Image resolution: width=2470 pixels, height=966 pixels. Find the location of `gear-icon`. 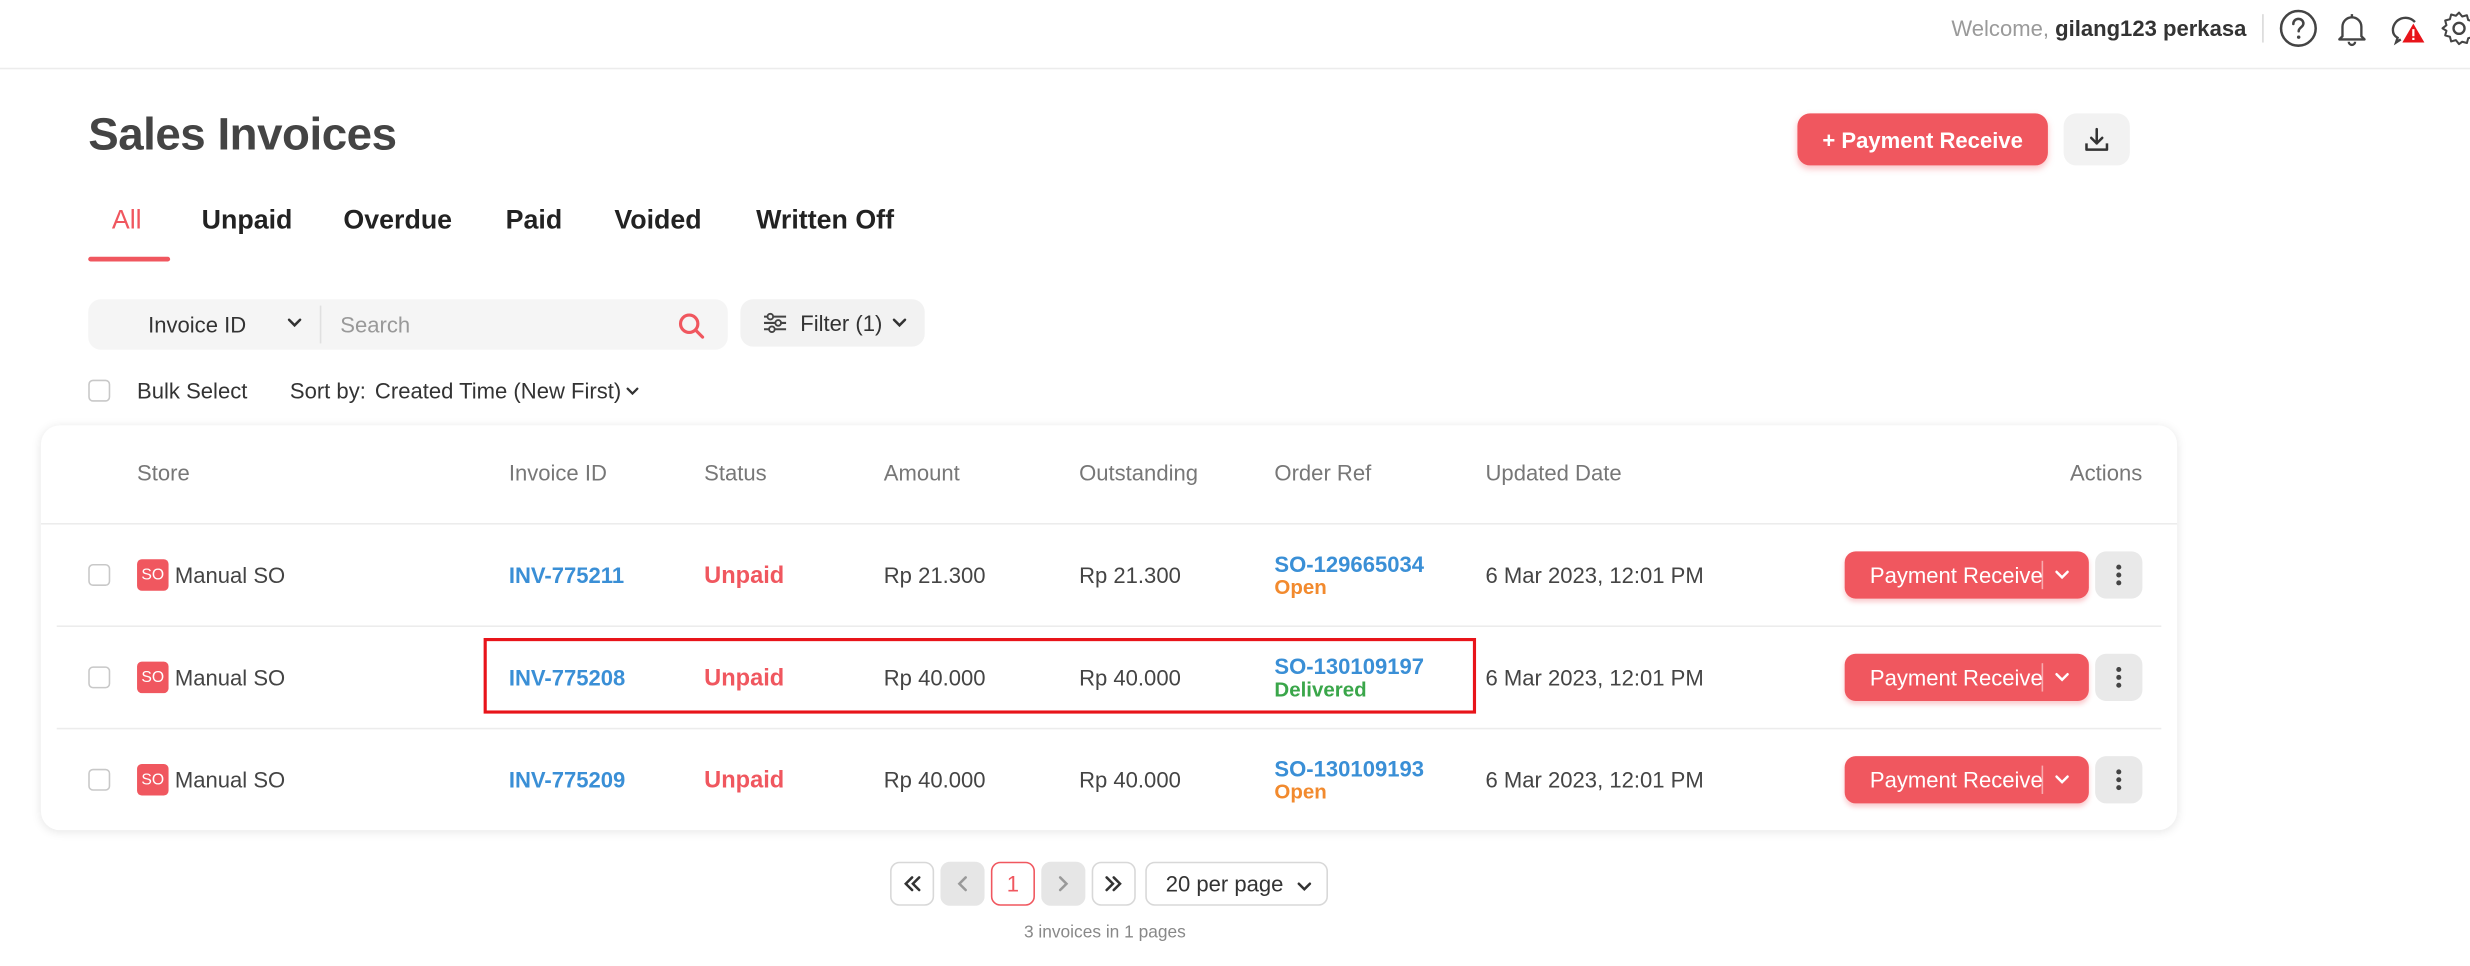

gear-icon is located at coordinates (2454, 28).